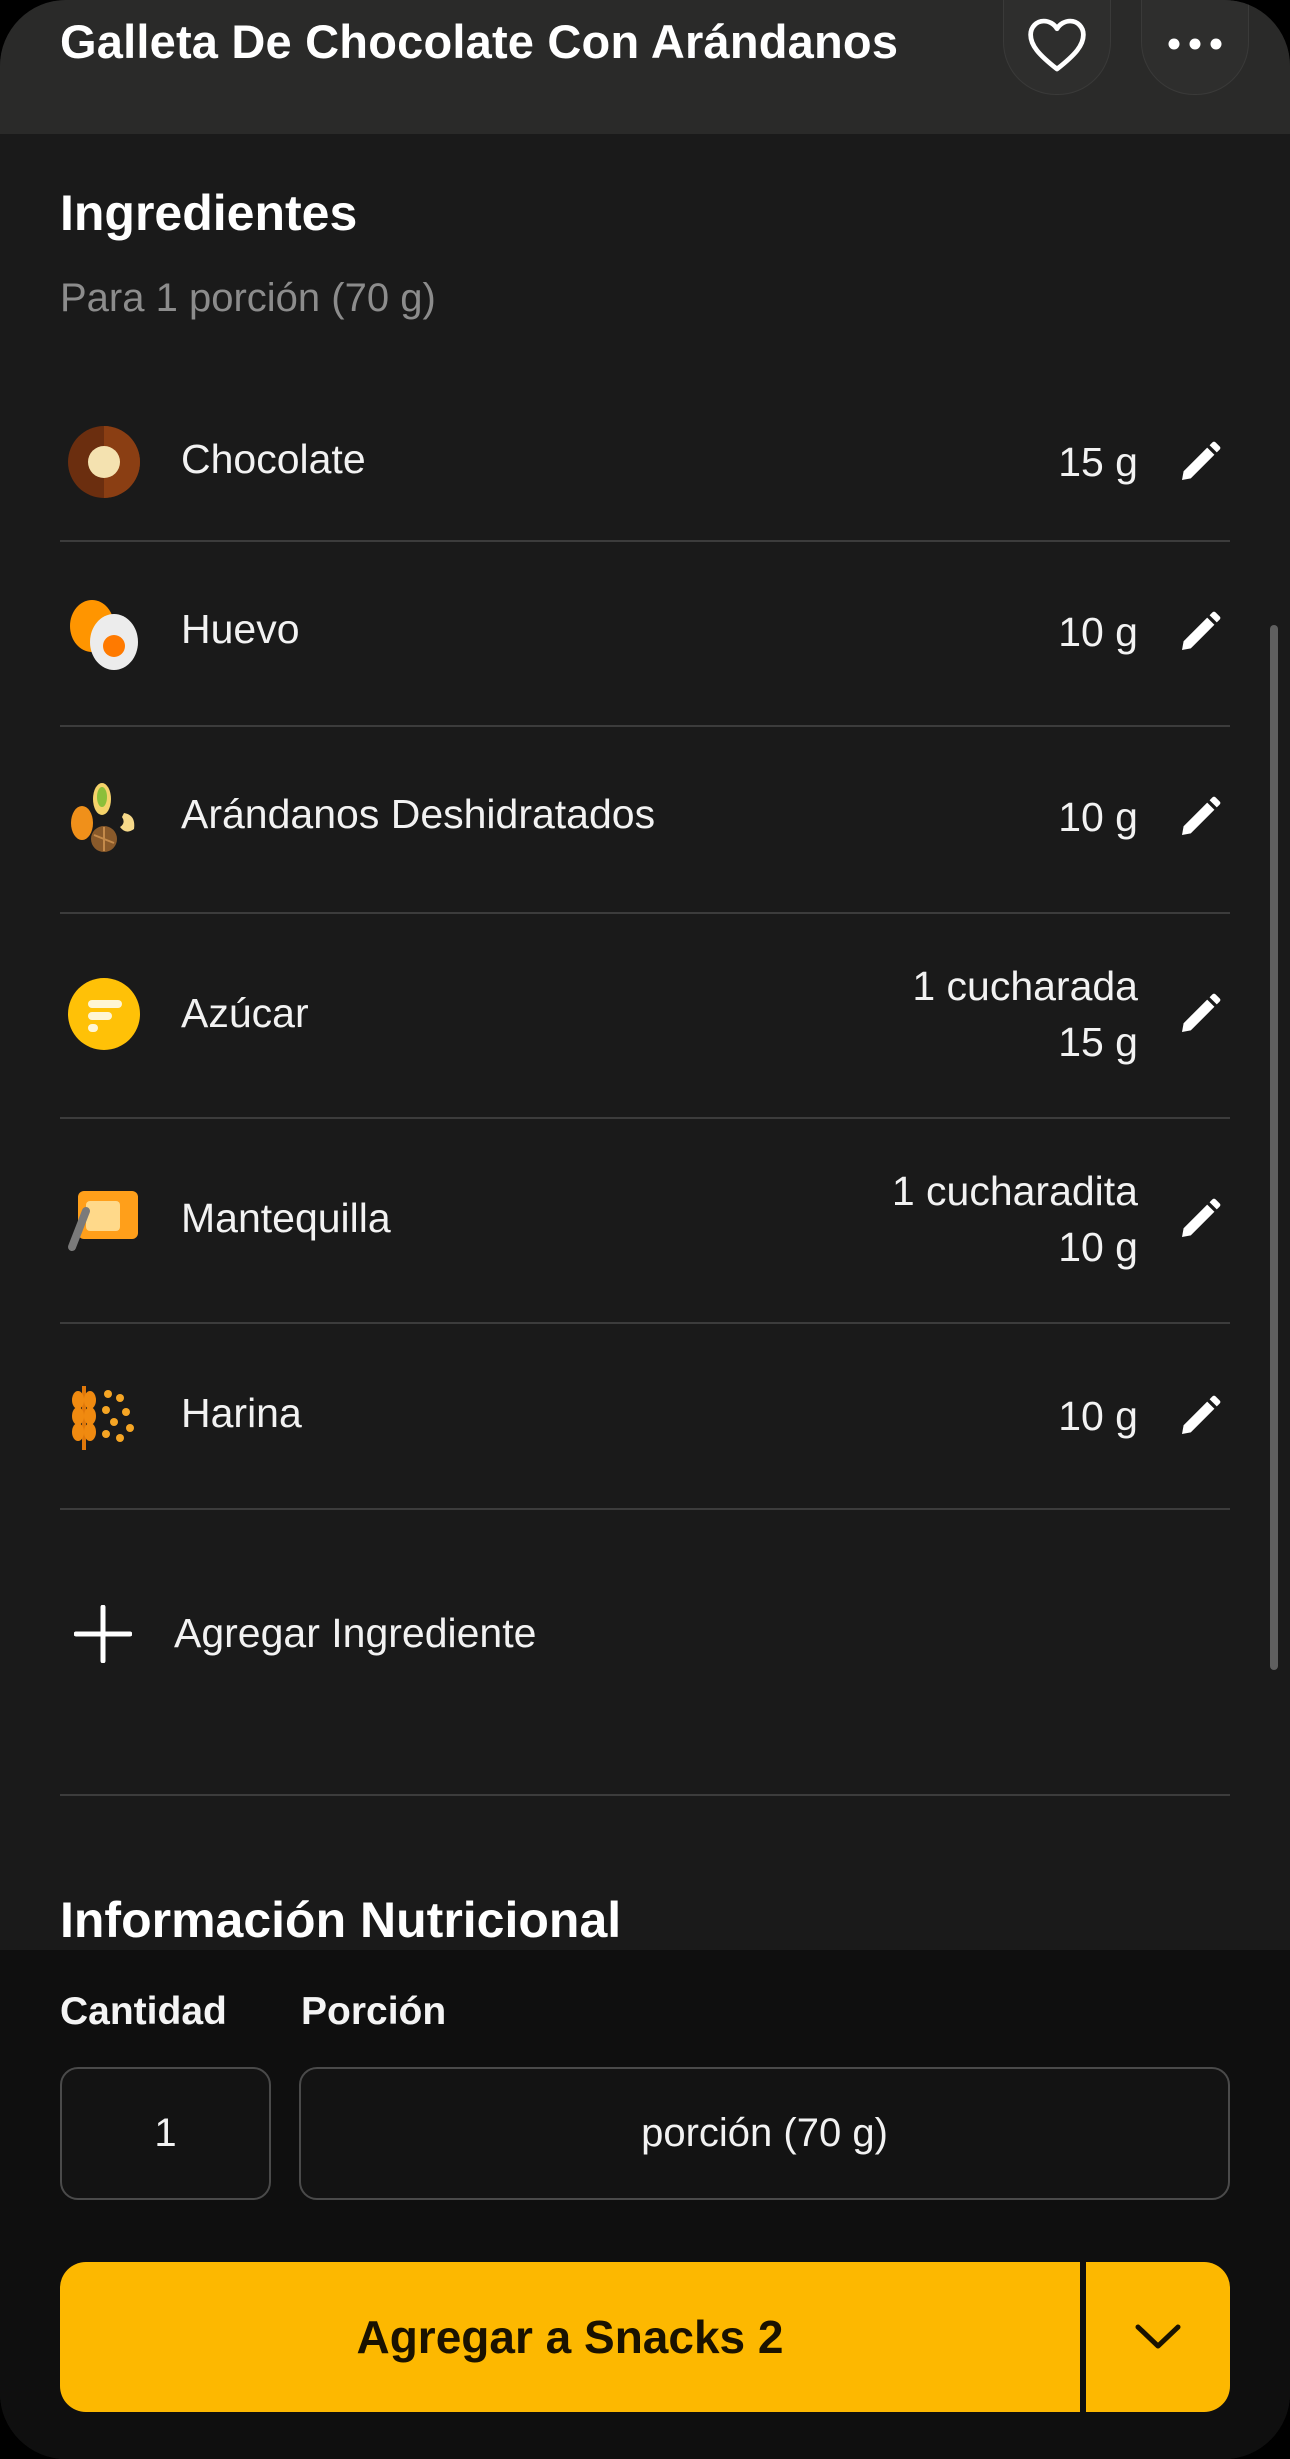  Describe the element at coordinates (570, 2337) in the screenshot. I see `add-to-meal-button: Agregar a Snacks 2` at that location.